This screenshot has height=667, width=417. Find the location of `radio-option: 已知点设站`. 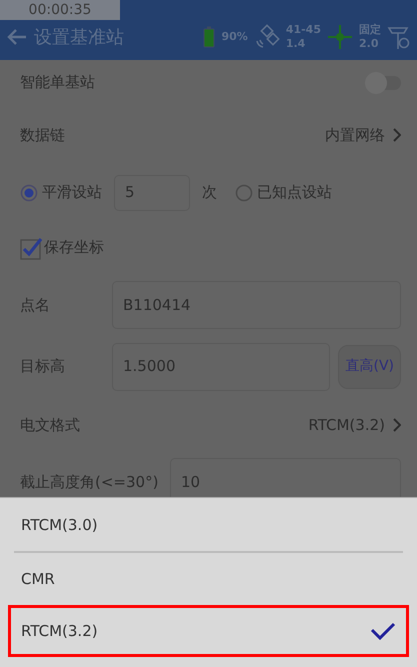

radio-option: 已知点设站 is located at coordinates (283, 192).